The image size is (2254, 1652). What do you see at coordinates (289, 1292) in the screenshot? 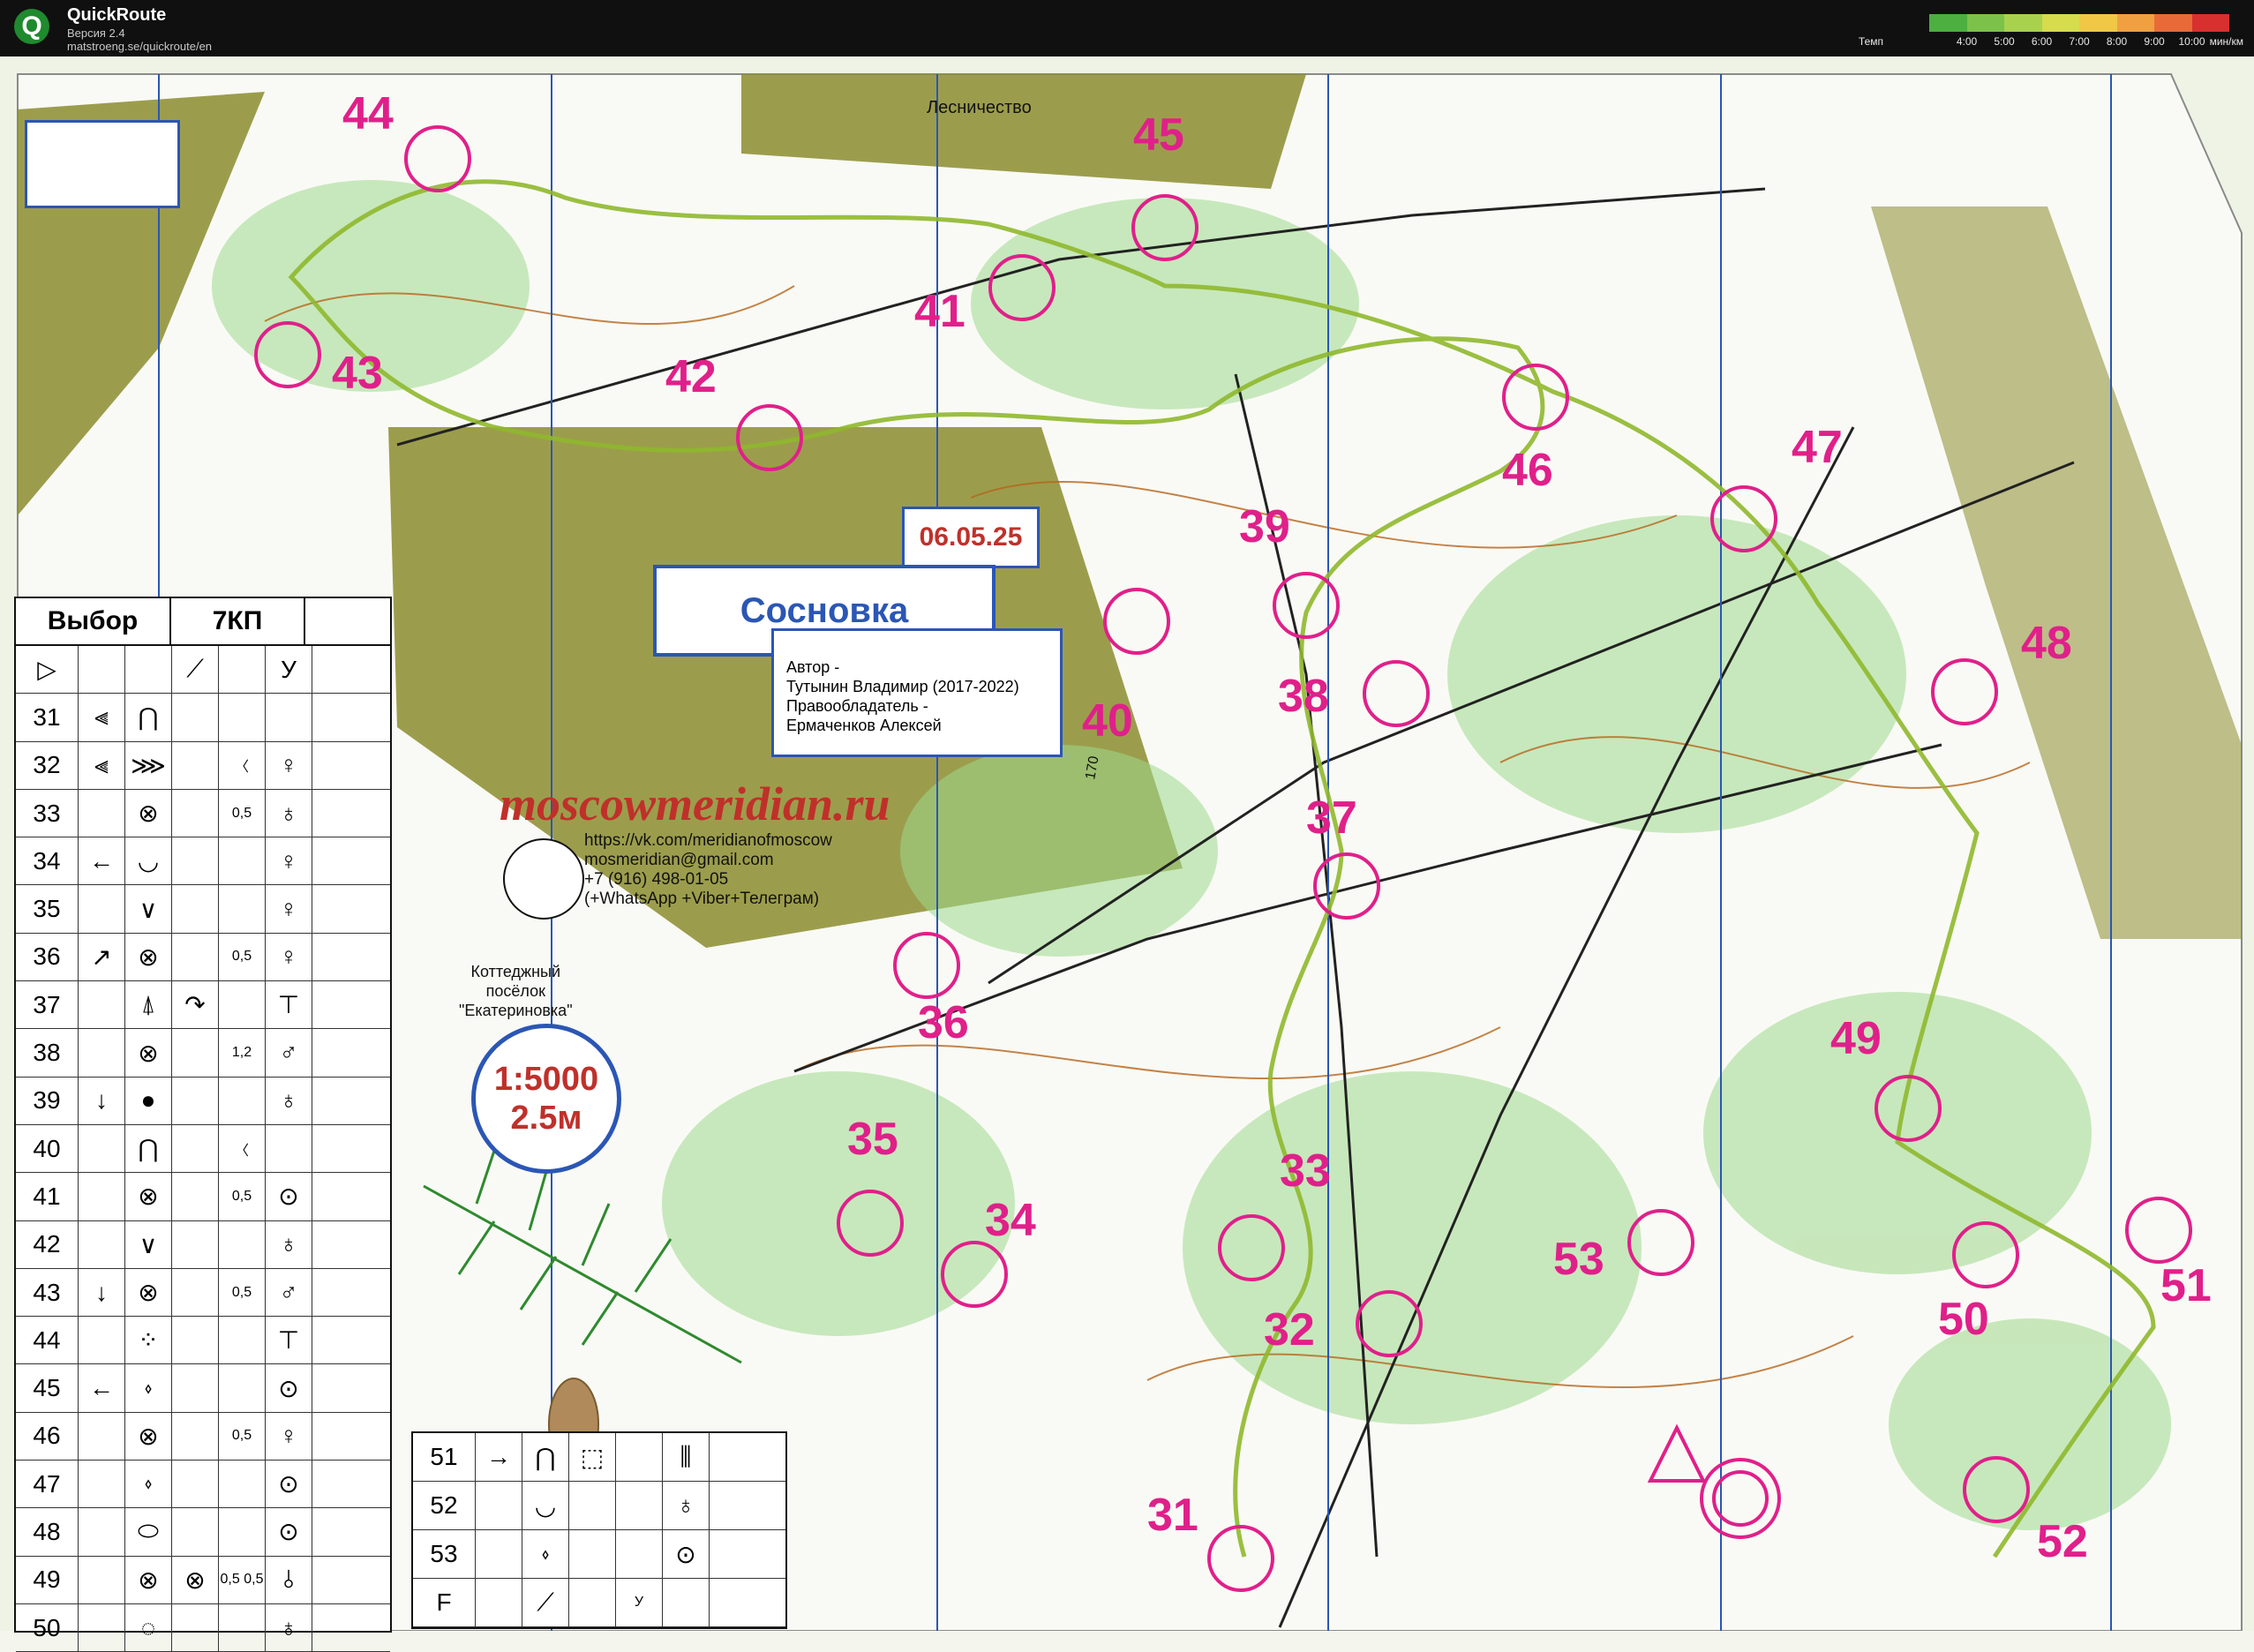
I see `description-symbol-cell: ♂` at bounding box center [289, 1292].